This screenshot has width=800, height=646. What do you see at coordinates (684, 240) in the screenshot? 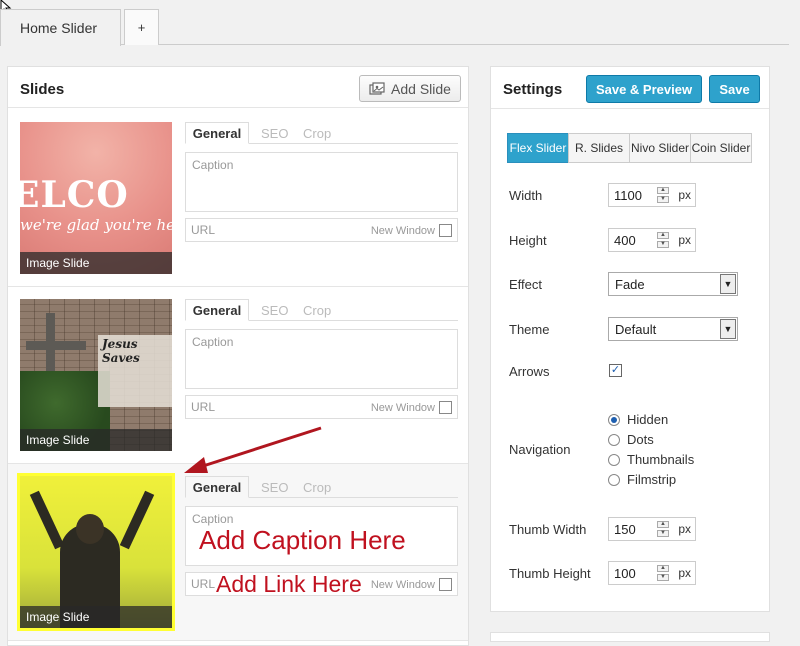
I see `height-unit: px` at bounding box center [684, 240].